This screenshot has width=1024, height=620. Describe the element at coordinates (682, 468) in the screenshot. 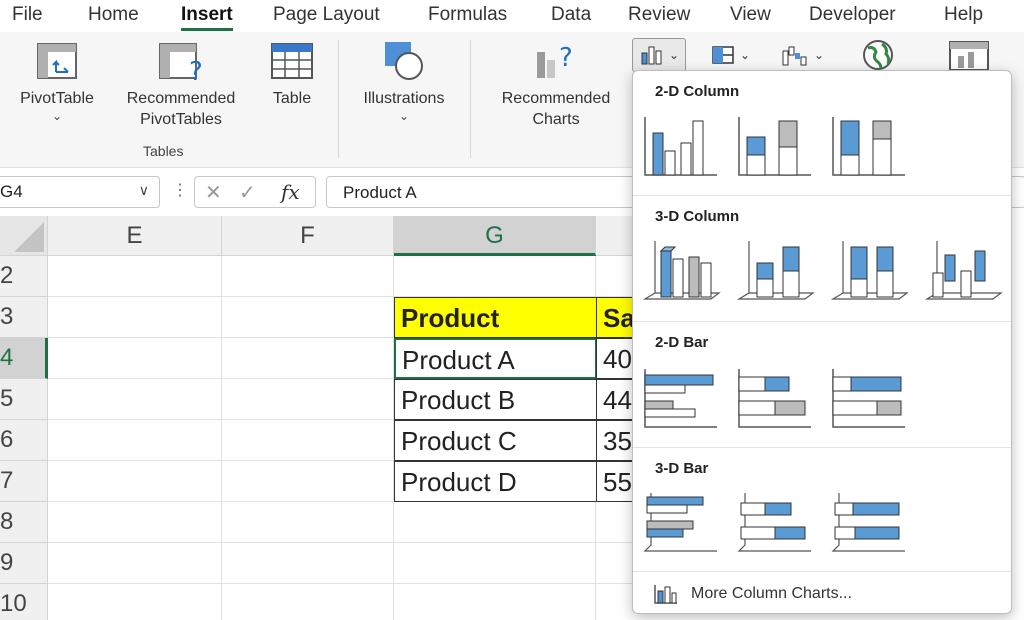

I see `section-3d-bar: 3-D Bar` at that location.